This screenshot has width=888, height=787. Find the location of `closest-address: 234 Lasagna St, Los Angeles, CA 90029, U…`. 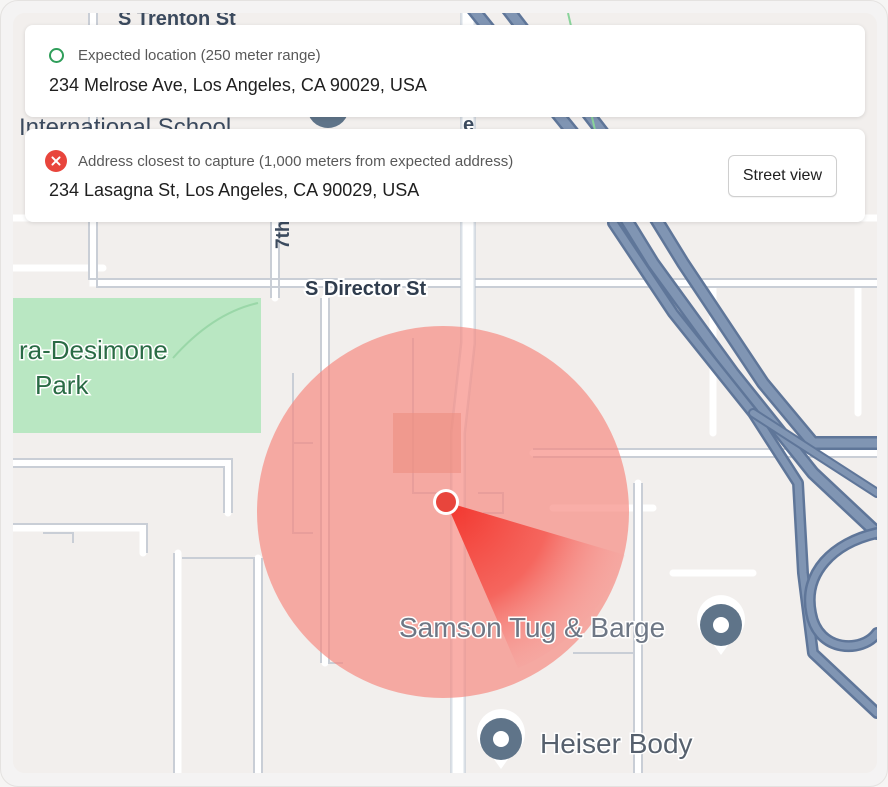

closest-address: 234 Lasagna St, Los Angeles, CA 90029, U… is located at coordinates (234, 190).